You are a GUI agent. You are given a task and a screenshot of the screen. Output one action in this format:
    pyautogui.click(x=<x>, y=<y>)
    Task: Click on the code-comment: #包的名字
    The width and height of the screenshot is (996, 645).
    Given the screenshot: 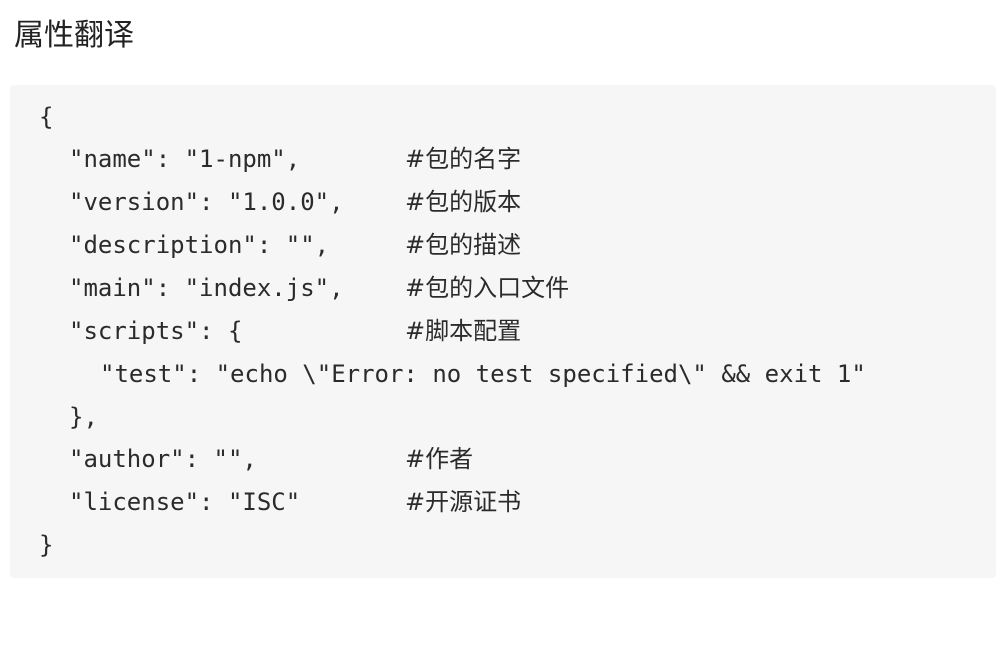 What is the action you would take?
    pyautogui.click(x=463, y=159)
    